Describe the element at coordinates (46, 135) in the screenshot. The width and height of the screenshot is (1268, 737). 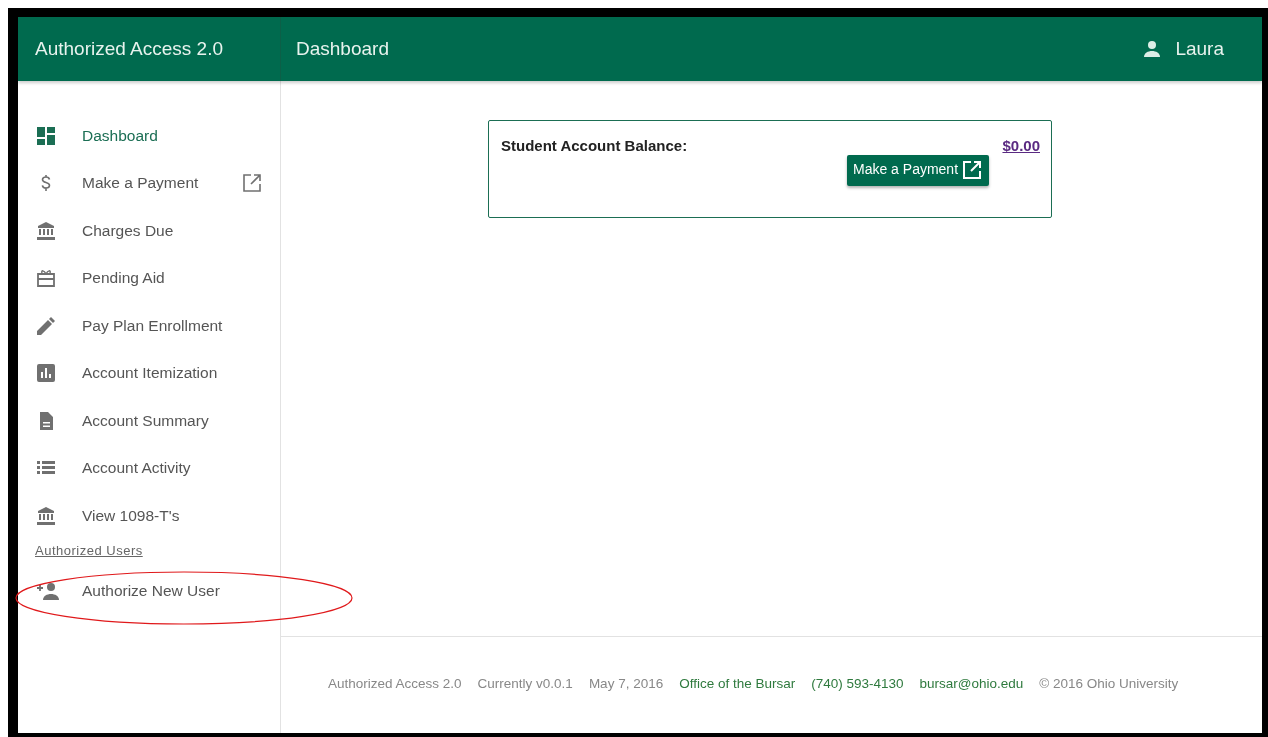
I see `dashboard-icon` at that location.